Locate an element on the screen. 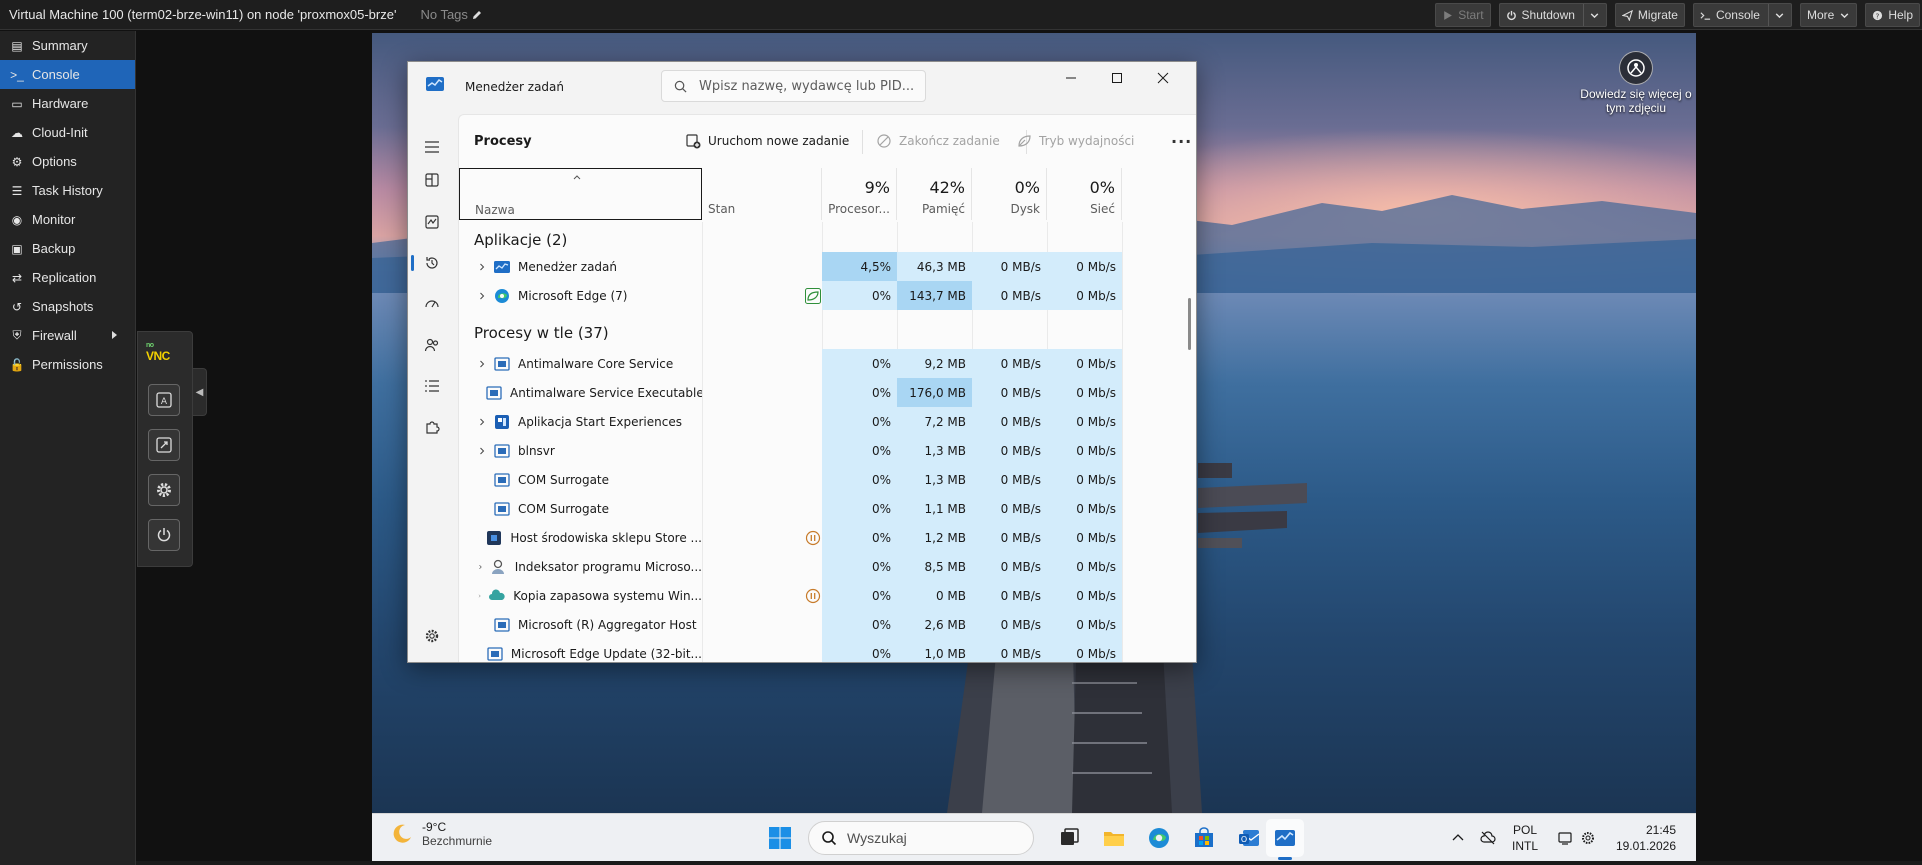  more-button: More is located at coordinates (1828, 15).